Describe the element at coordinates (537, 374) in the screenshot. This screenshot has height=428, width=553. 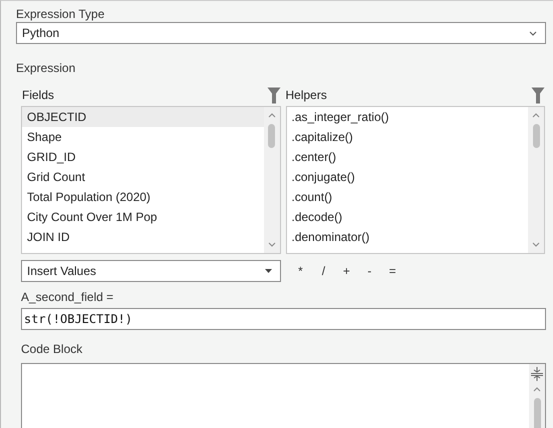
I see `split-icon` at that location.